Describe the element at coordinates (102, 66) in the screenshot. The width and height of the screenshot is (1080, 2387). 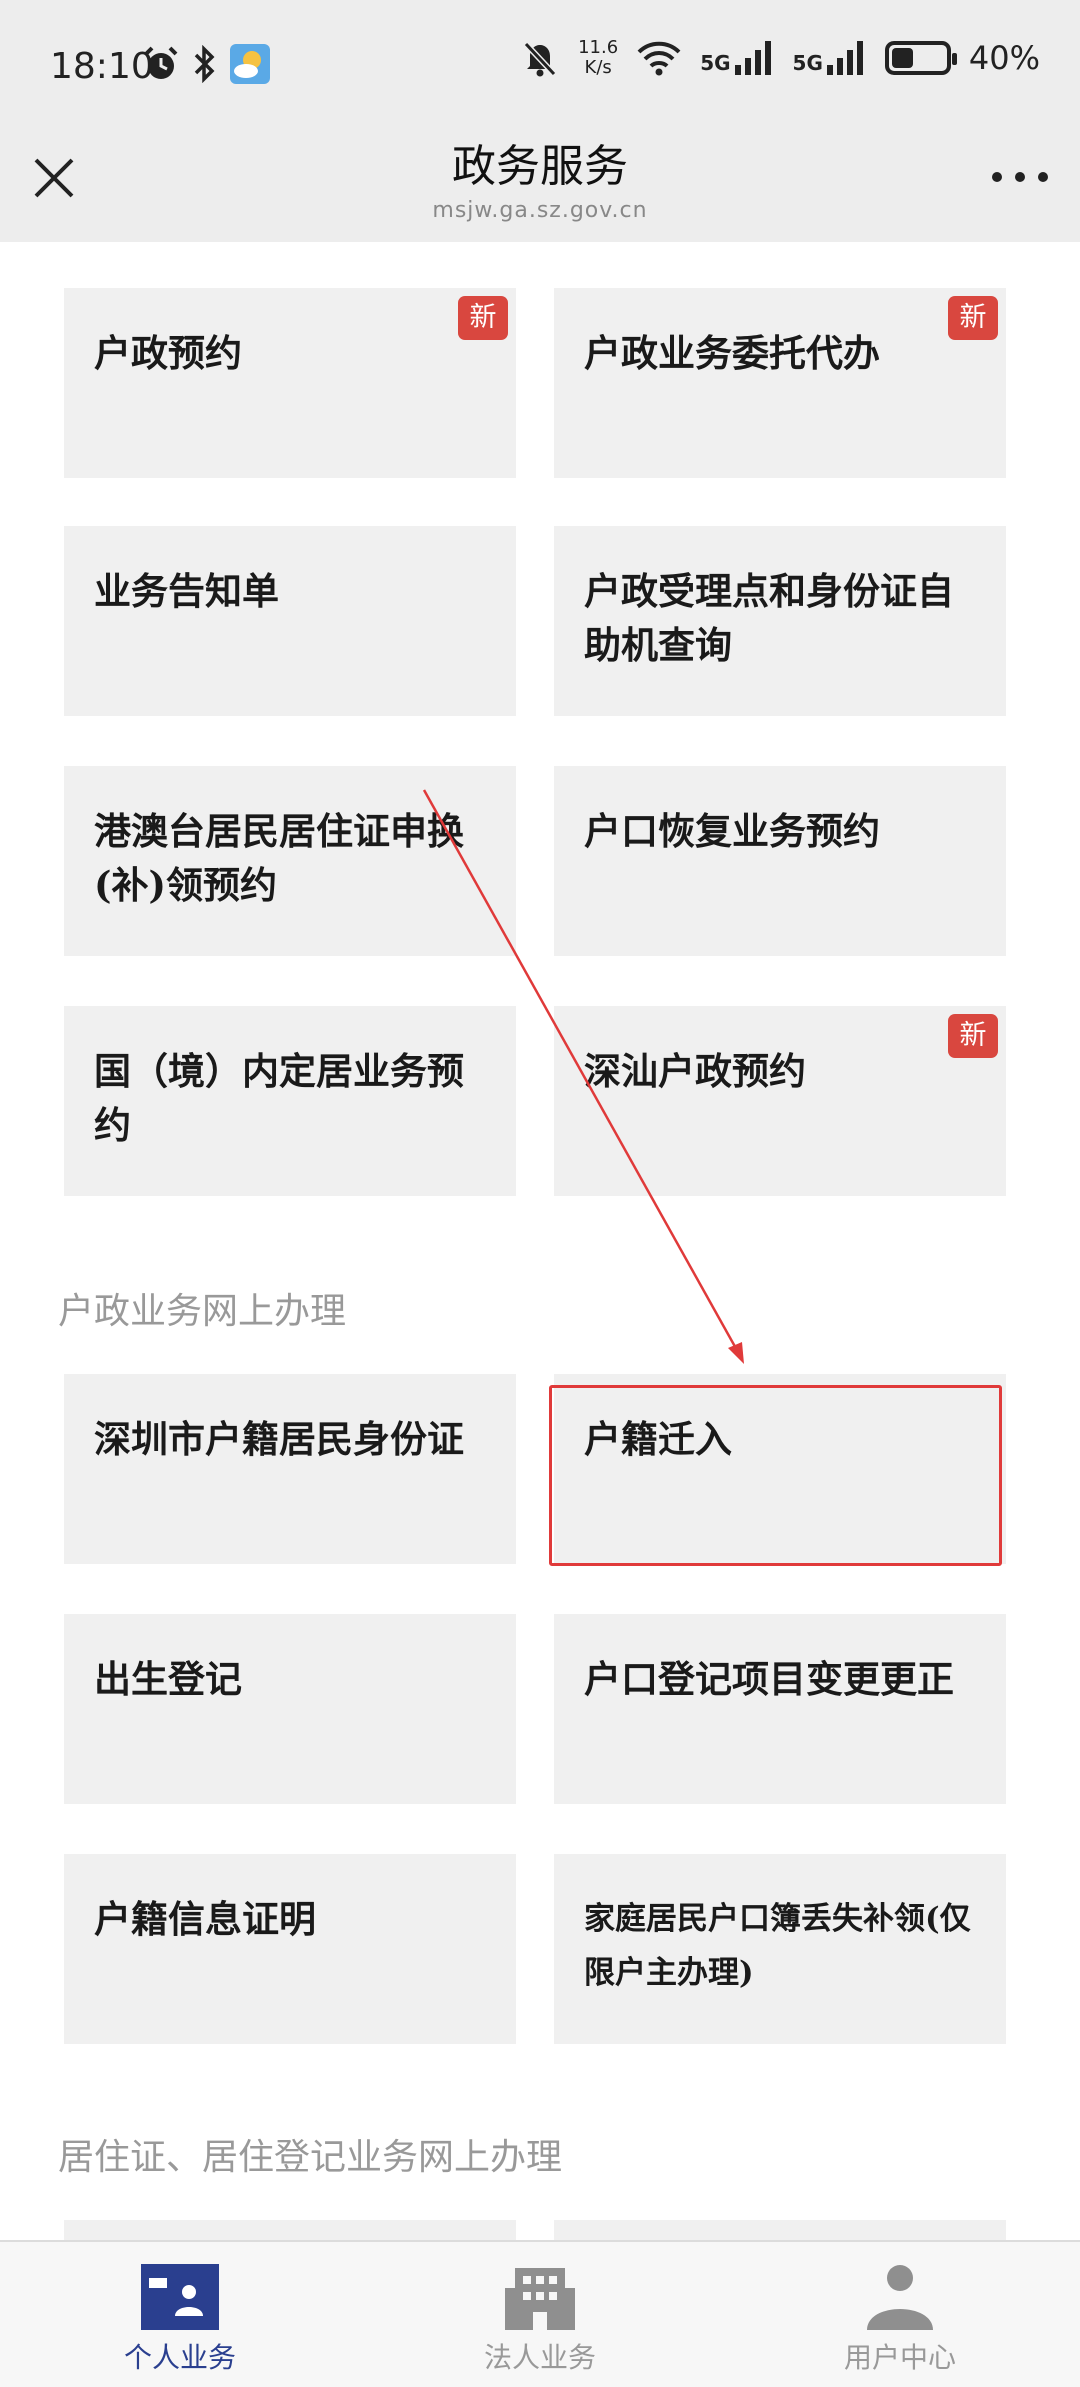
I see `status-time: 18:10` at that location.